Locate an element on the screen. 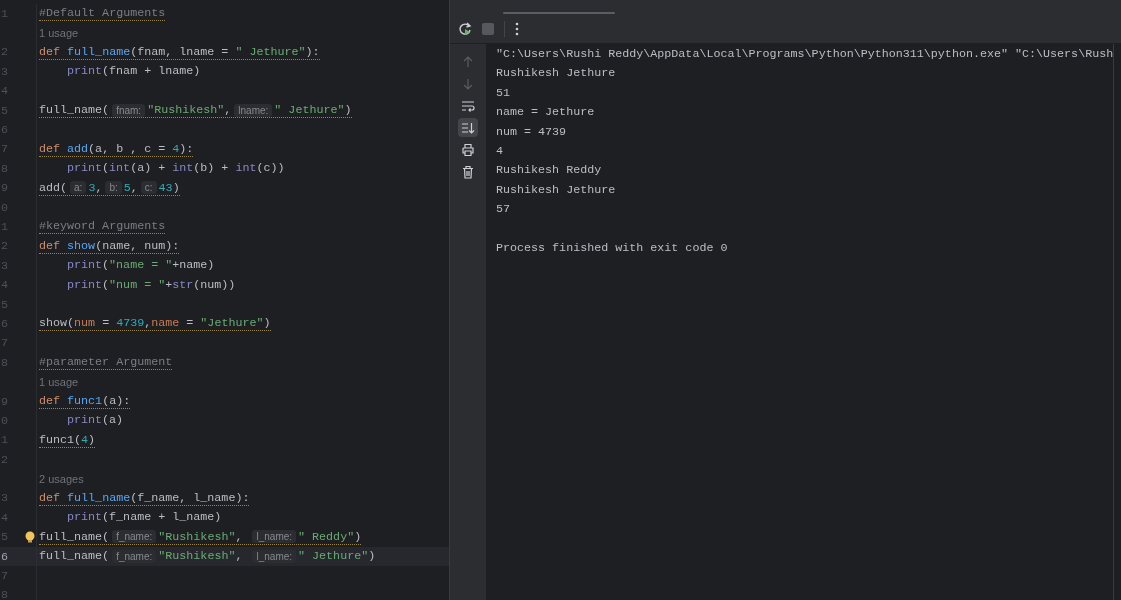 Image resolution: width=1121 pixels, height=600 pixels. code-text: (num)) is located at coordinates (214, 284).